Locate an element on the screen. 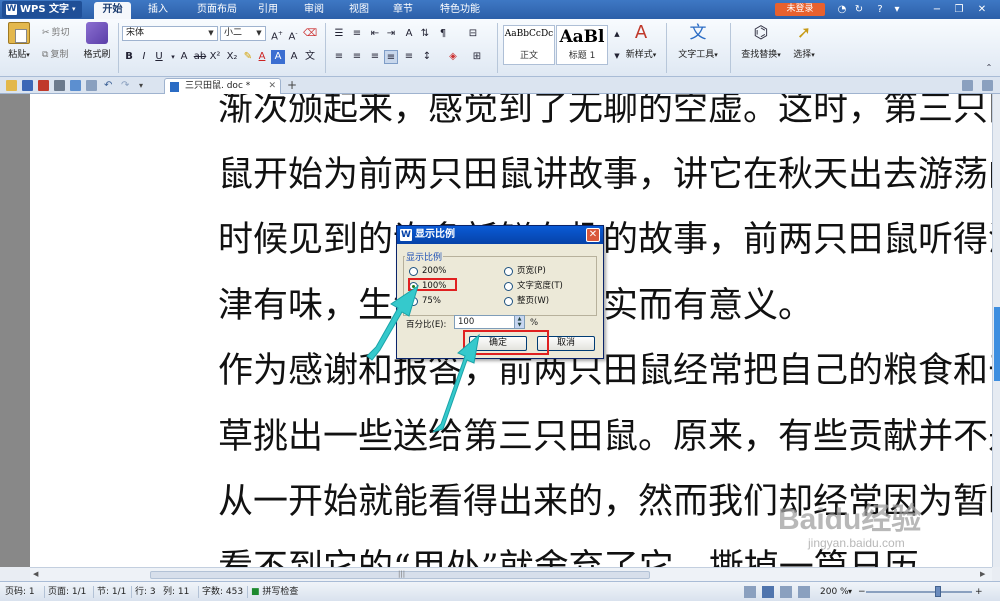 This screenshot has width=1000, height=601. scroll-right-icon: ▶ is located at coordinates (982, 574).